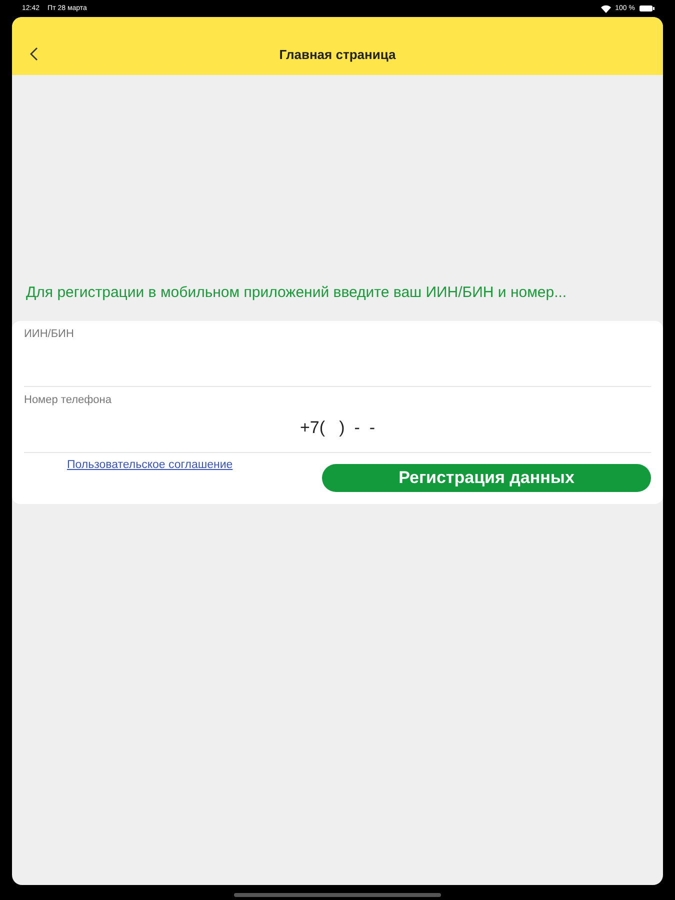  Describe the element at coordinates (150, 465) in the screenshot. I see `agreement-link: Пользовательское соглашение` at that location.